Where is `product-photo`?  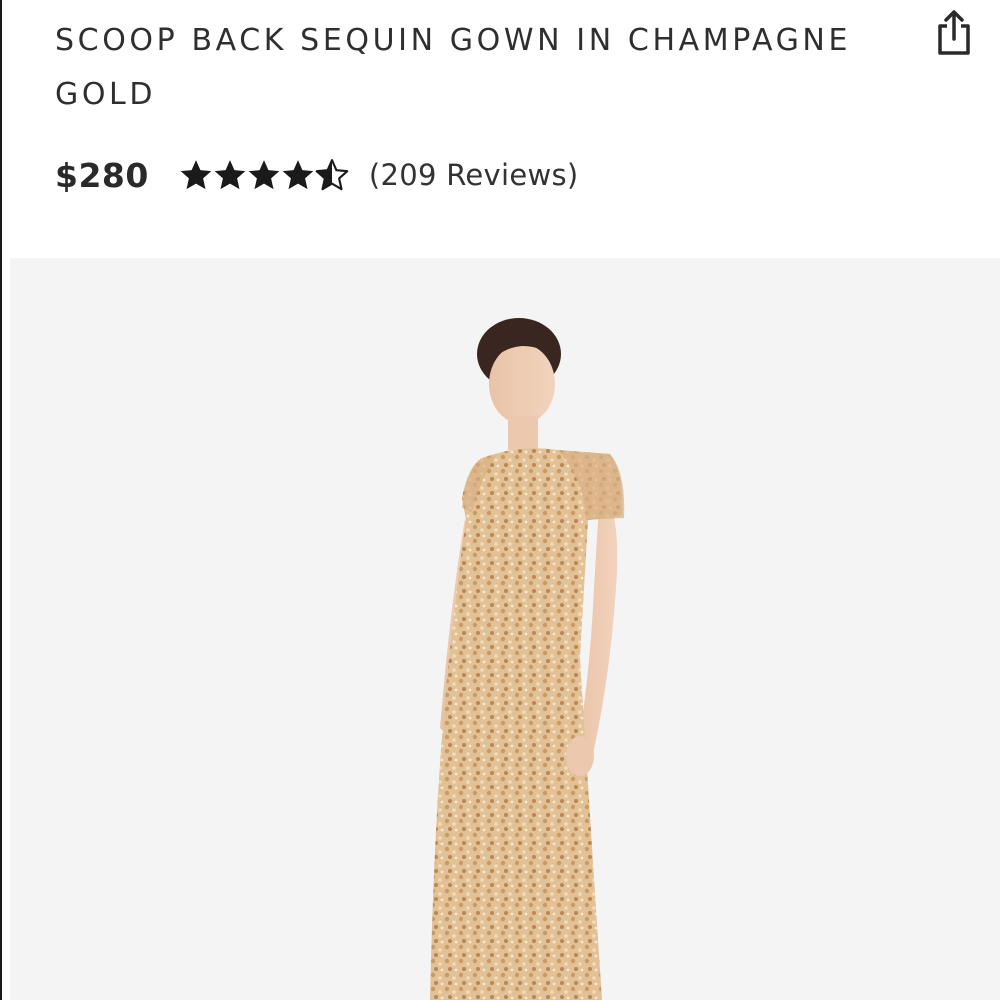 product-photo is located at coordinates (527, 659).